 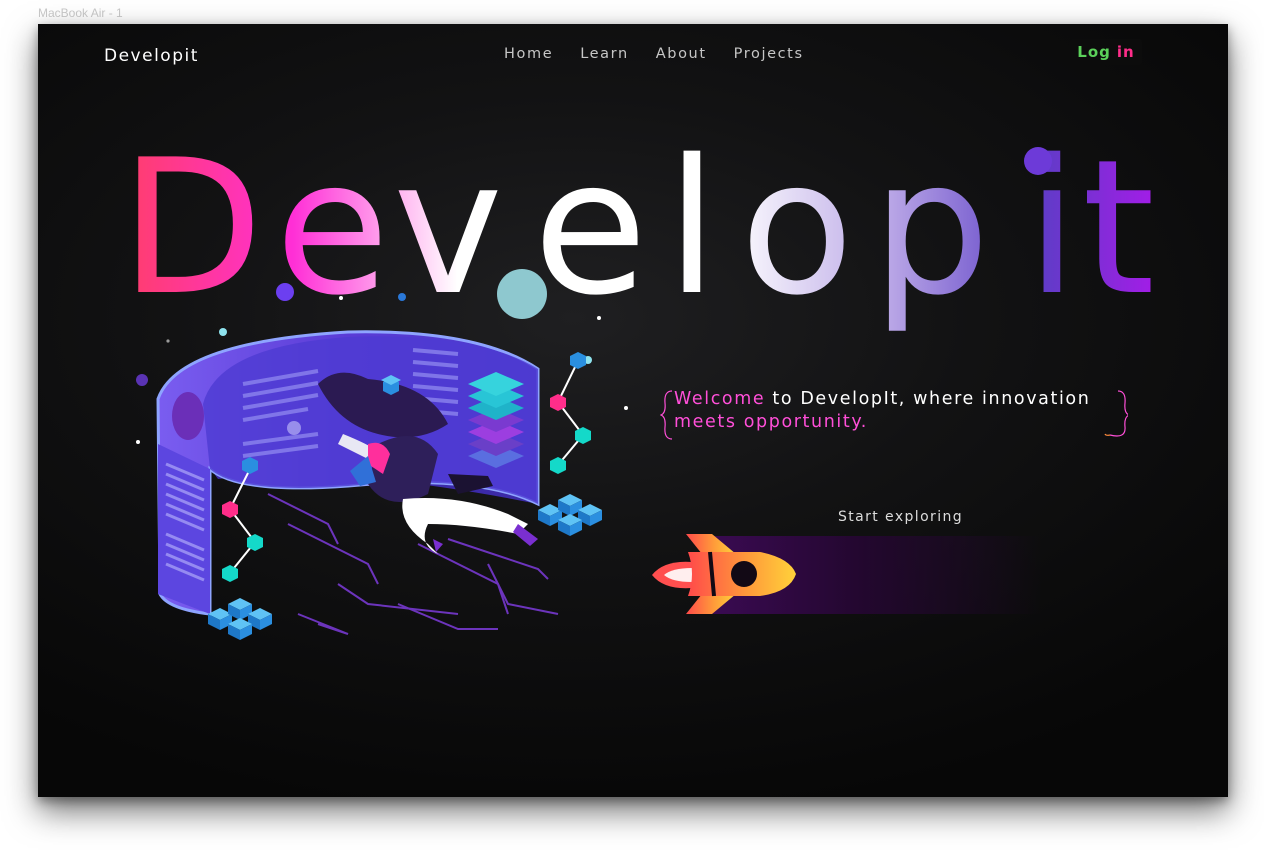 What do you see at coordinates (379, 485) in the screenshot?
I see `developer-illustration` at bounding box center [379, 485].